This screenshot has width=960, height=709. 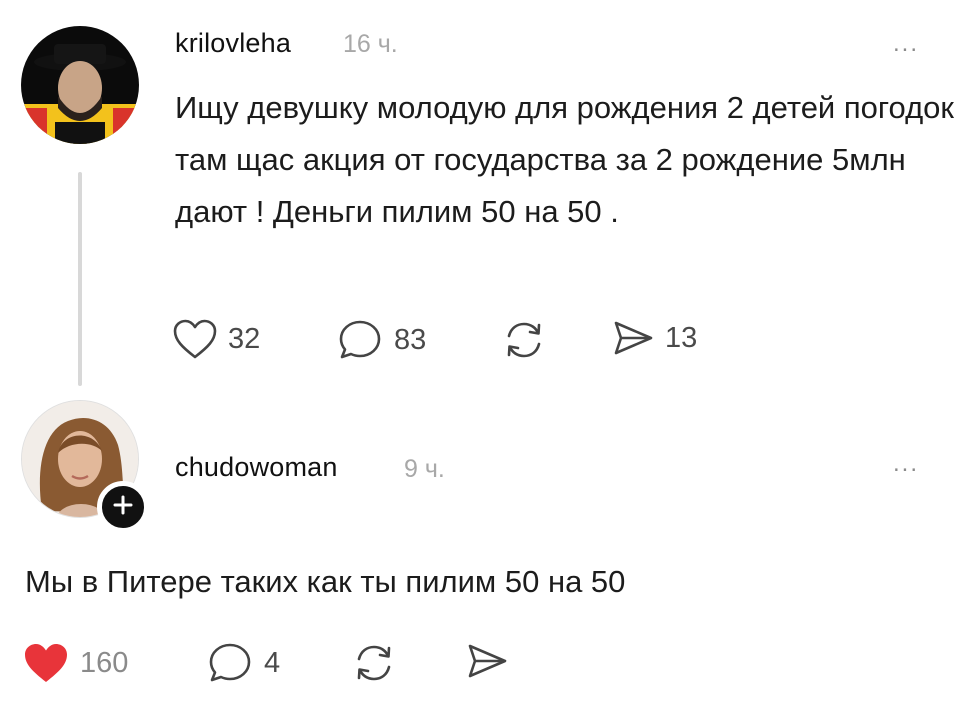 I want to click on heart-filled-icon, so click(x=46, y=663).